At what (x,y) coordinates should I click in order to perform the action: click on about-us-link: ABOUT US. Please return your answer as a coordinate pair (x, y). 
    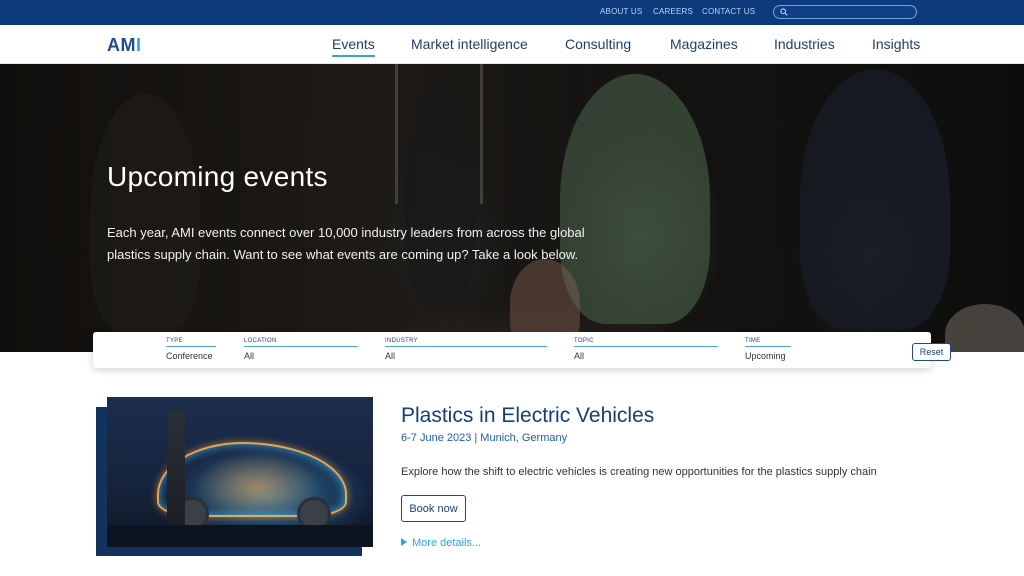
    Looking at the image, I should click on (621, 11).